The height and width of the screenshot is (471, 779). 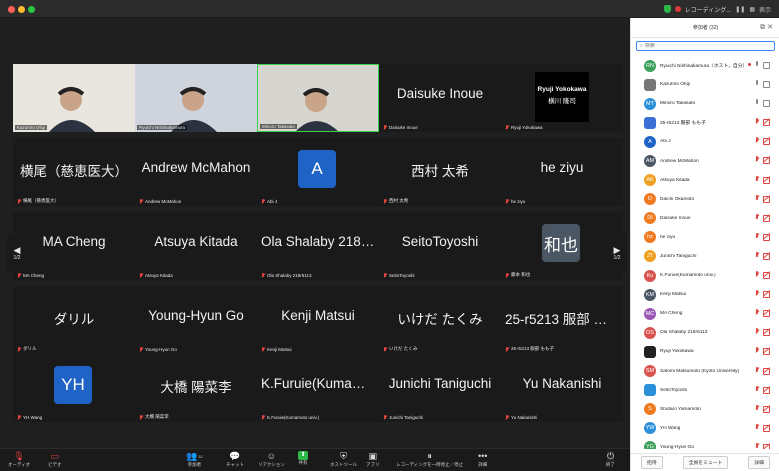 I want to click on security-shield-icon, so click(x=667, y=9).